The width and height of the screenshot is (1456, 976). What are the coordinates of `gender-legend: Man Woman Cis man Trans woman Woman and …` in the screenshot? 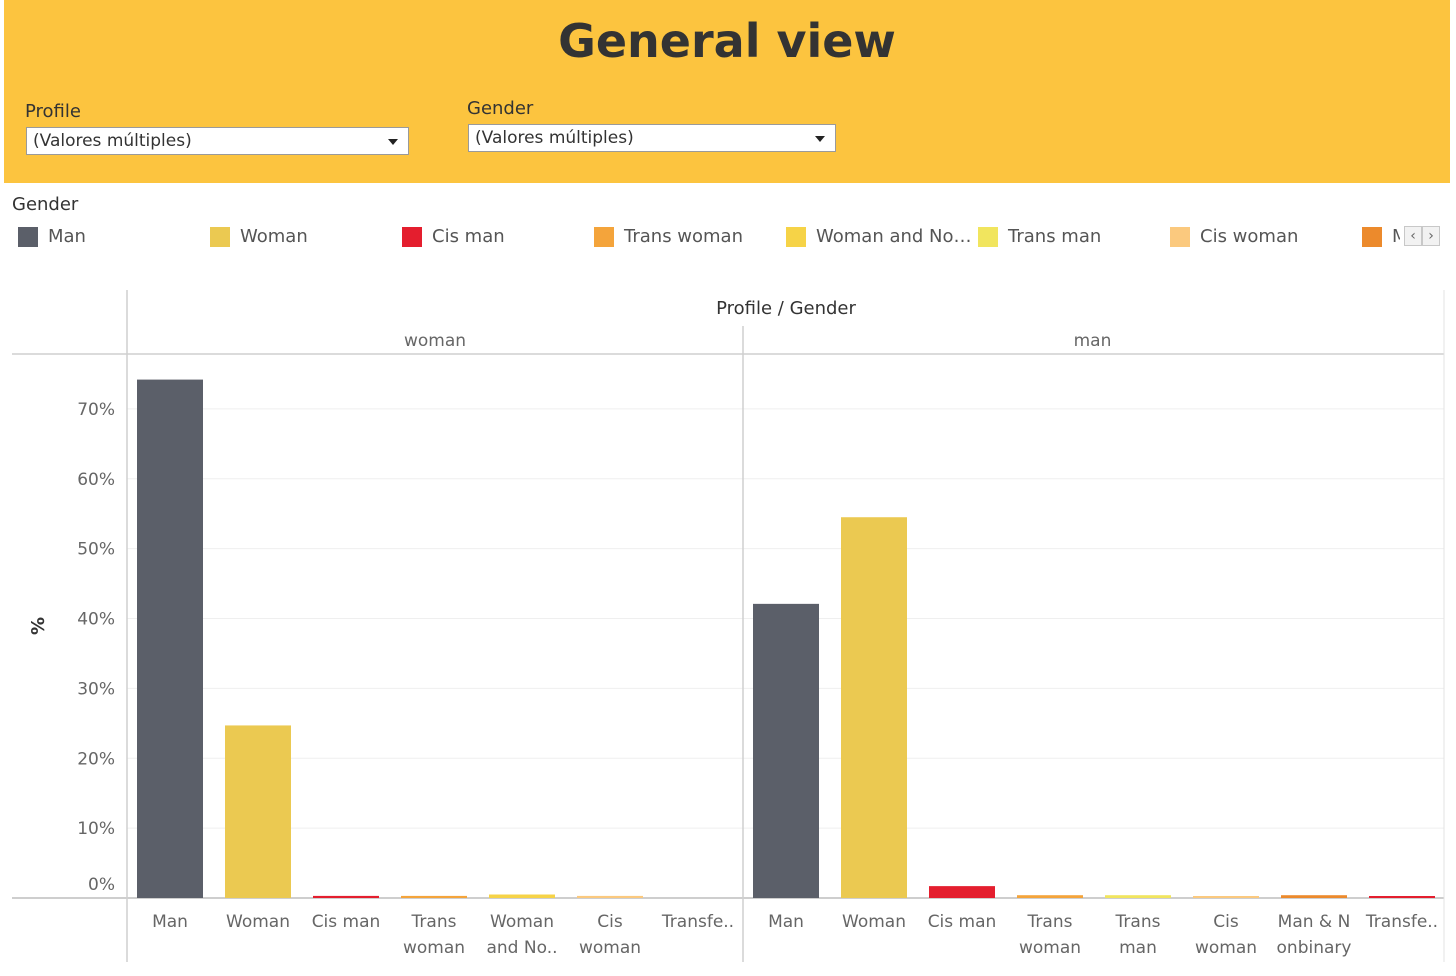 It's located at (700, 235).